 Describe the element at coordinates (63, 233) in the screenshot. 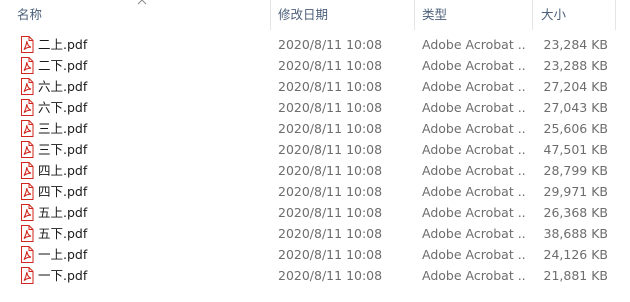

I see `file-name: 五下.pdf` at that location.